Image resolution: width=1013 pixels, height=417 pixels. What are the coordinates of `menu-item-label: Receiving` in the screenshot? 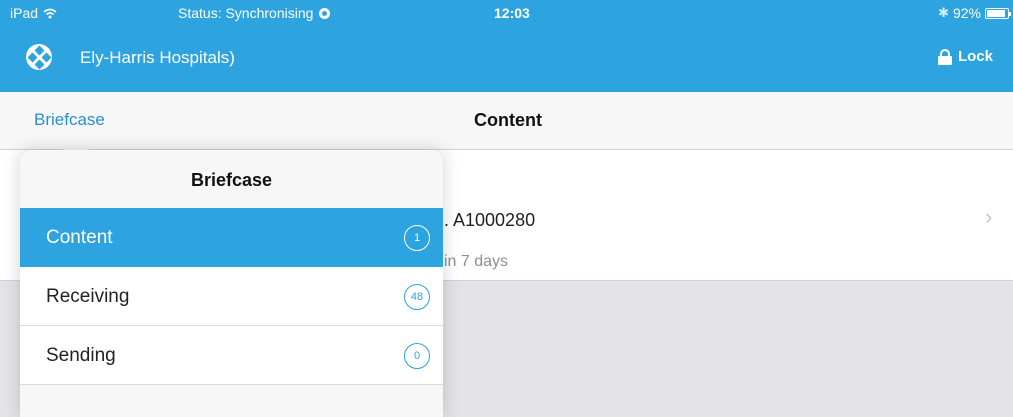 It's located at (88, 296).